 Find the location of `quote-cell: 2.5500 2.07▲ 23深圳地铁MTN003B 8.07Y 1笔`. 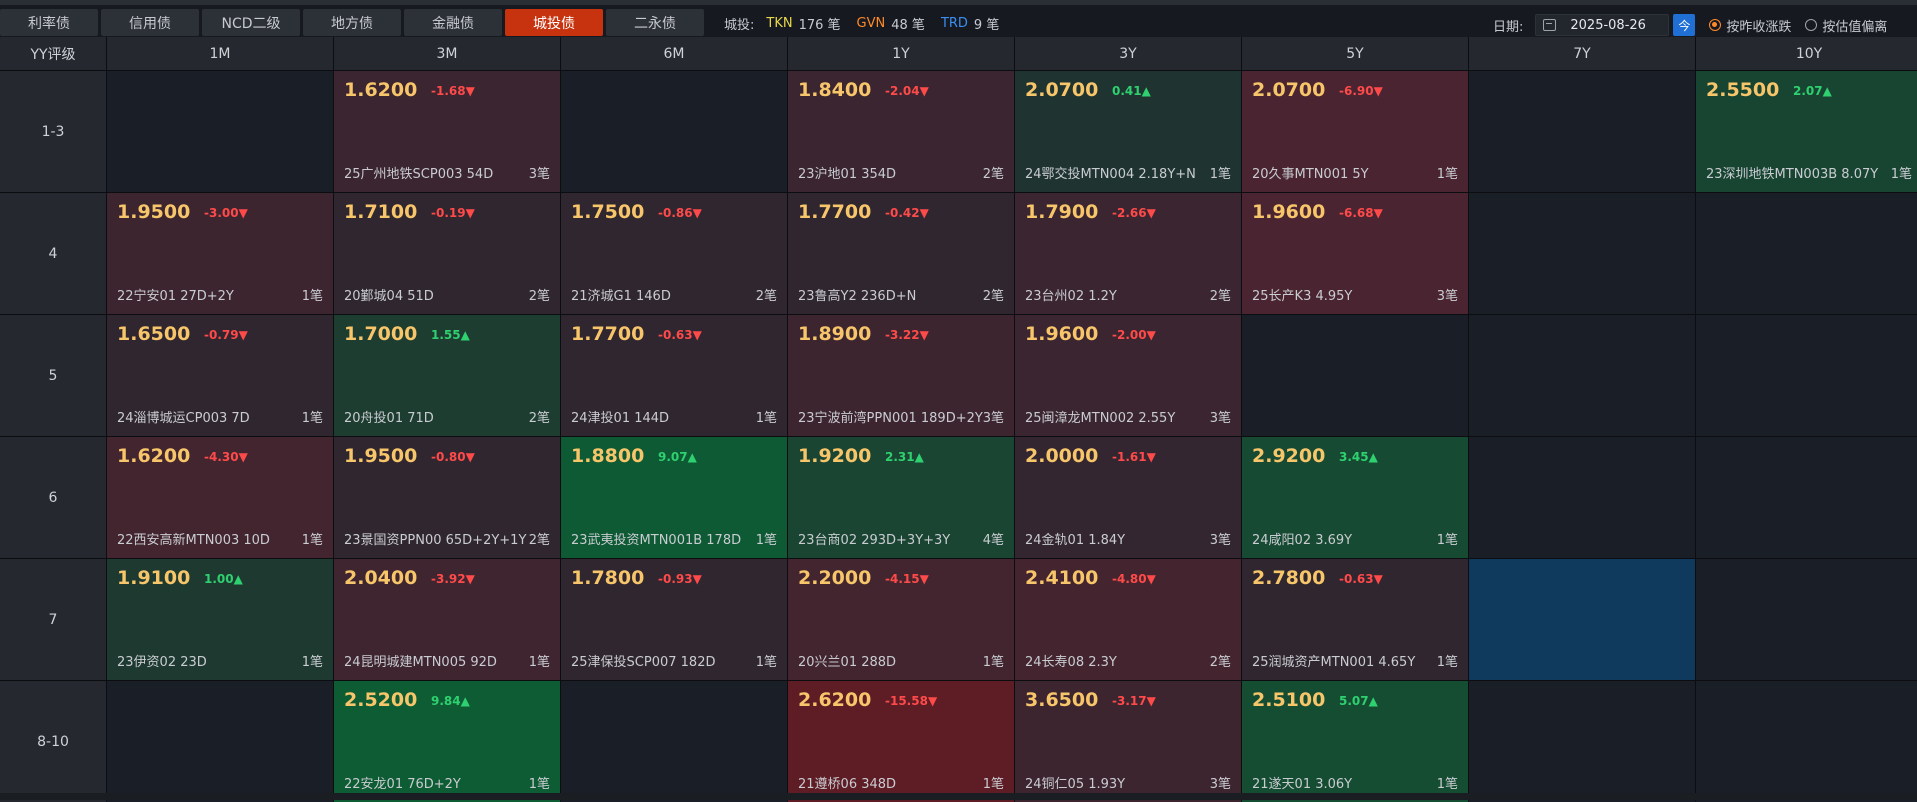

quote-cell: 2.5500 2.07▲ 23深圳地铁MTN003B 8.07Y 1笔 is located at coordinates (1806, 131).